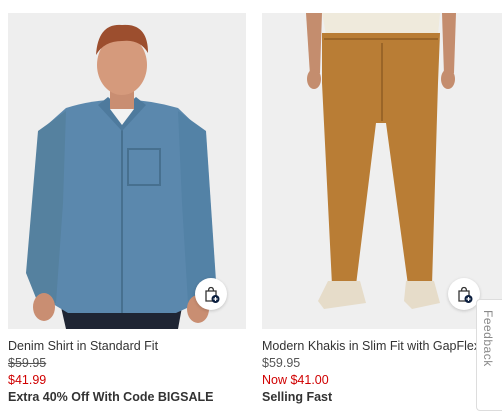 The image size is (502, 411). What do you see at coordinates (297, 397) in the screenshot?
I see `promo-text: Selling Fast` at bounding box center [297, 397].